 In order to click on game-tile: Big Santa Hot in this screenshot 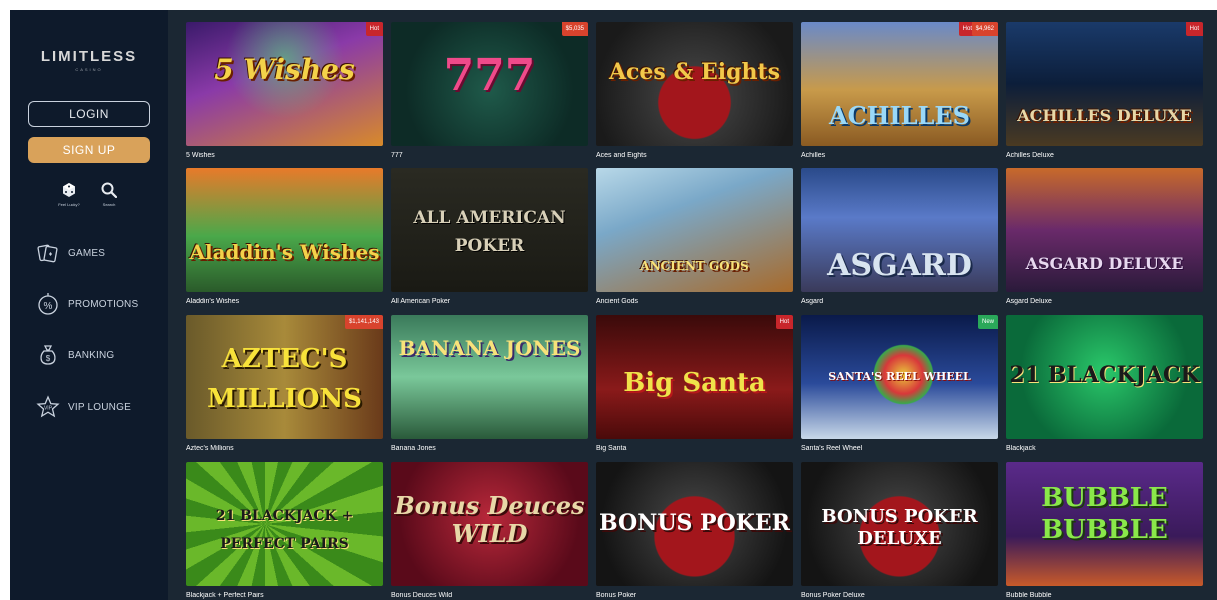, I will do `click(694, 377)`.